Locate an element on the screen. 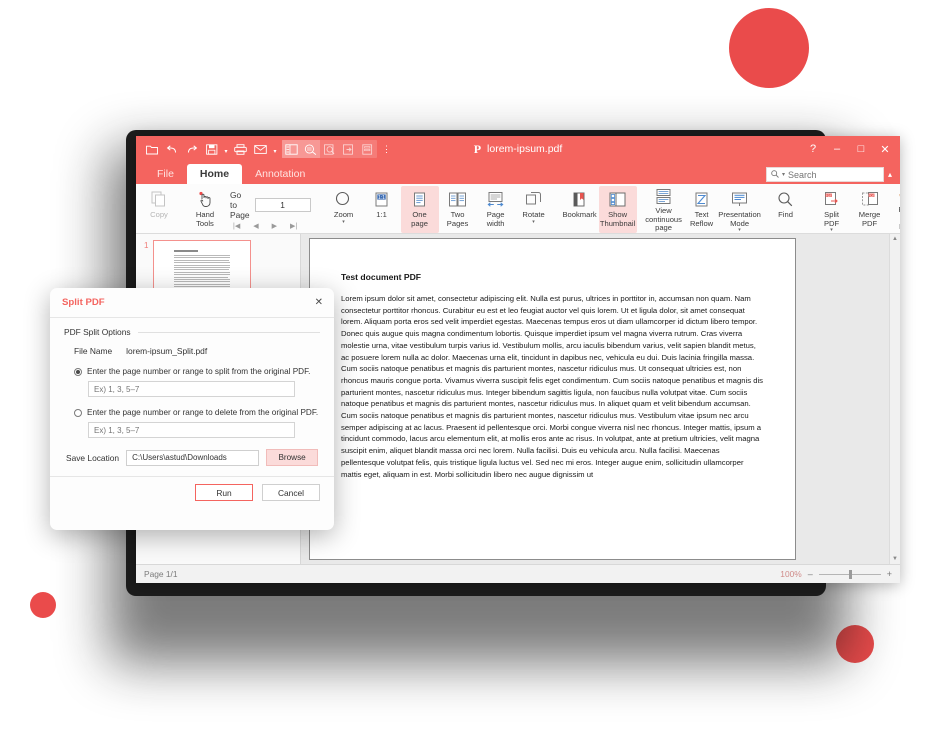 The image size is (943, 734). find-doc-icon is located at coordinates (329, 149).